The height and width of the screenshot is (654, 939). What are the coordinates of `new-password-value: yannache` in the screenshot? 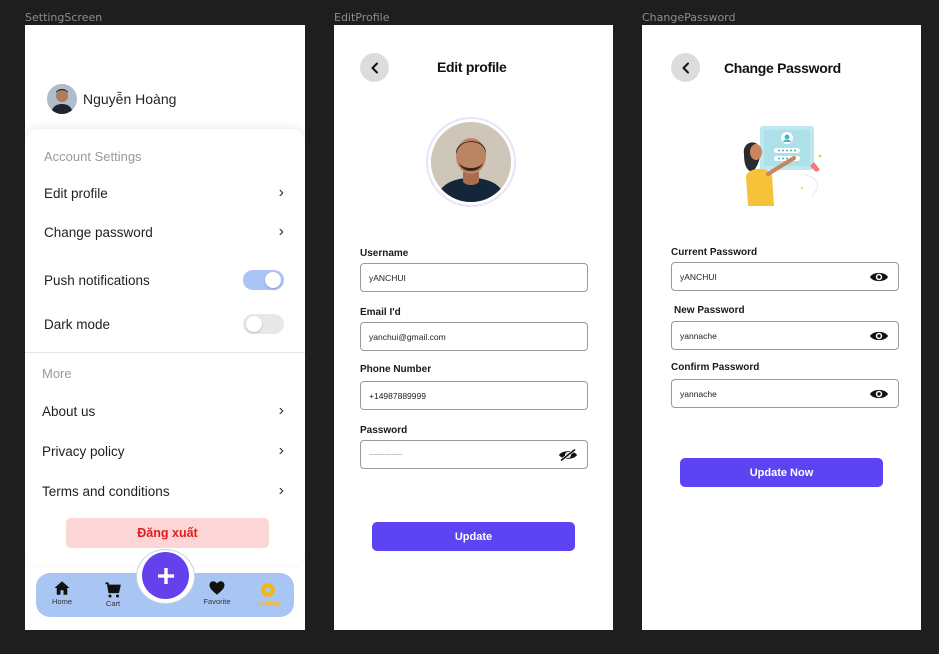 It's located at (698, 335).